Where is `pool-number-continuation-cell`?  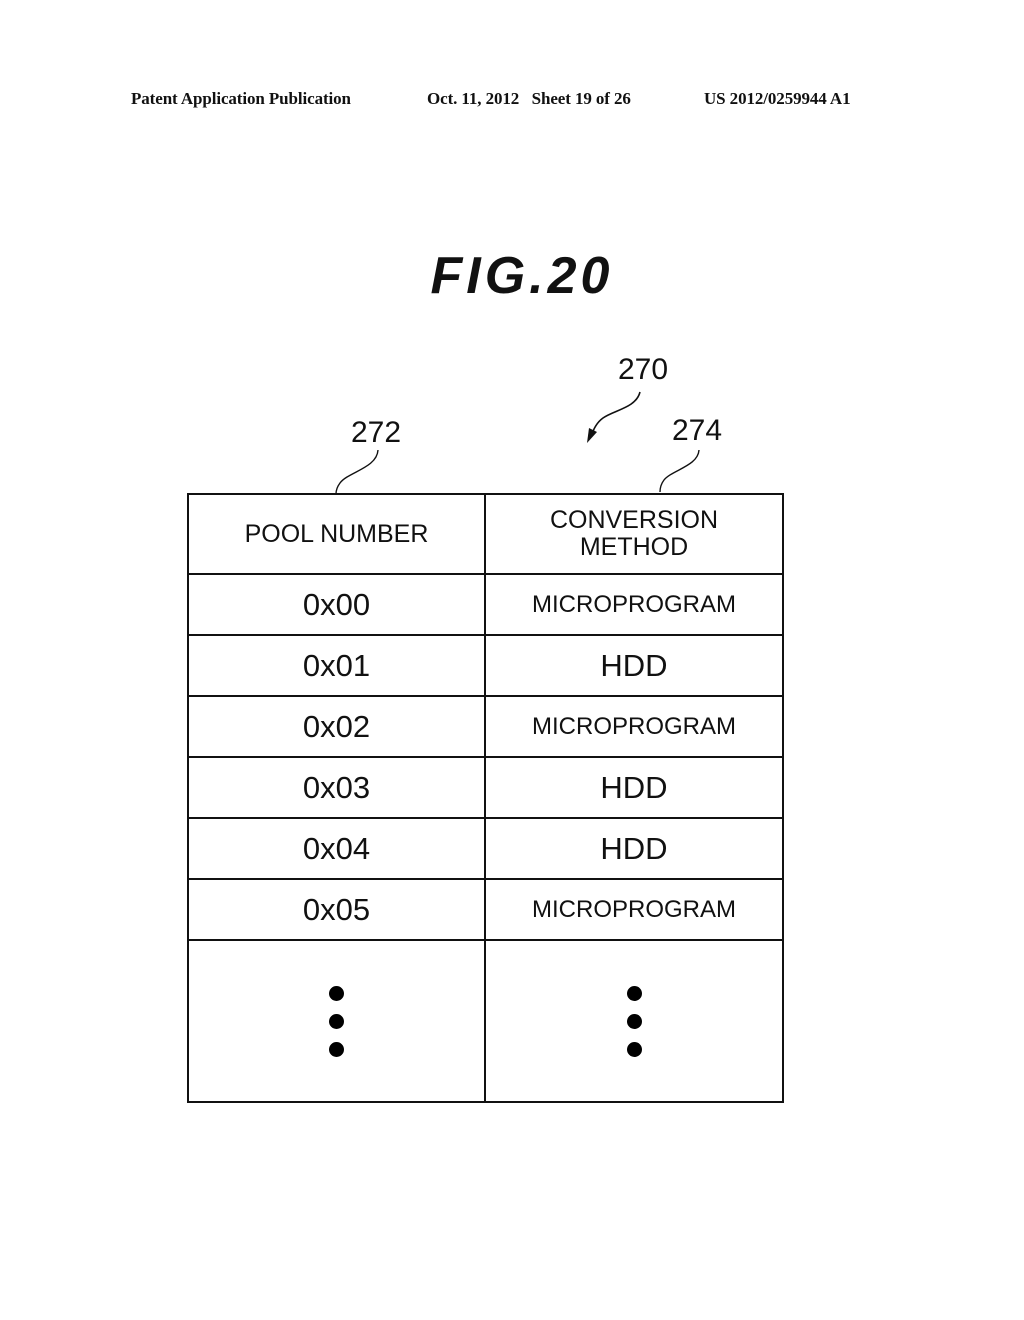
pool-number-continuation-cell is located at coordinates (337, 1021).